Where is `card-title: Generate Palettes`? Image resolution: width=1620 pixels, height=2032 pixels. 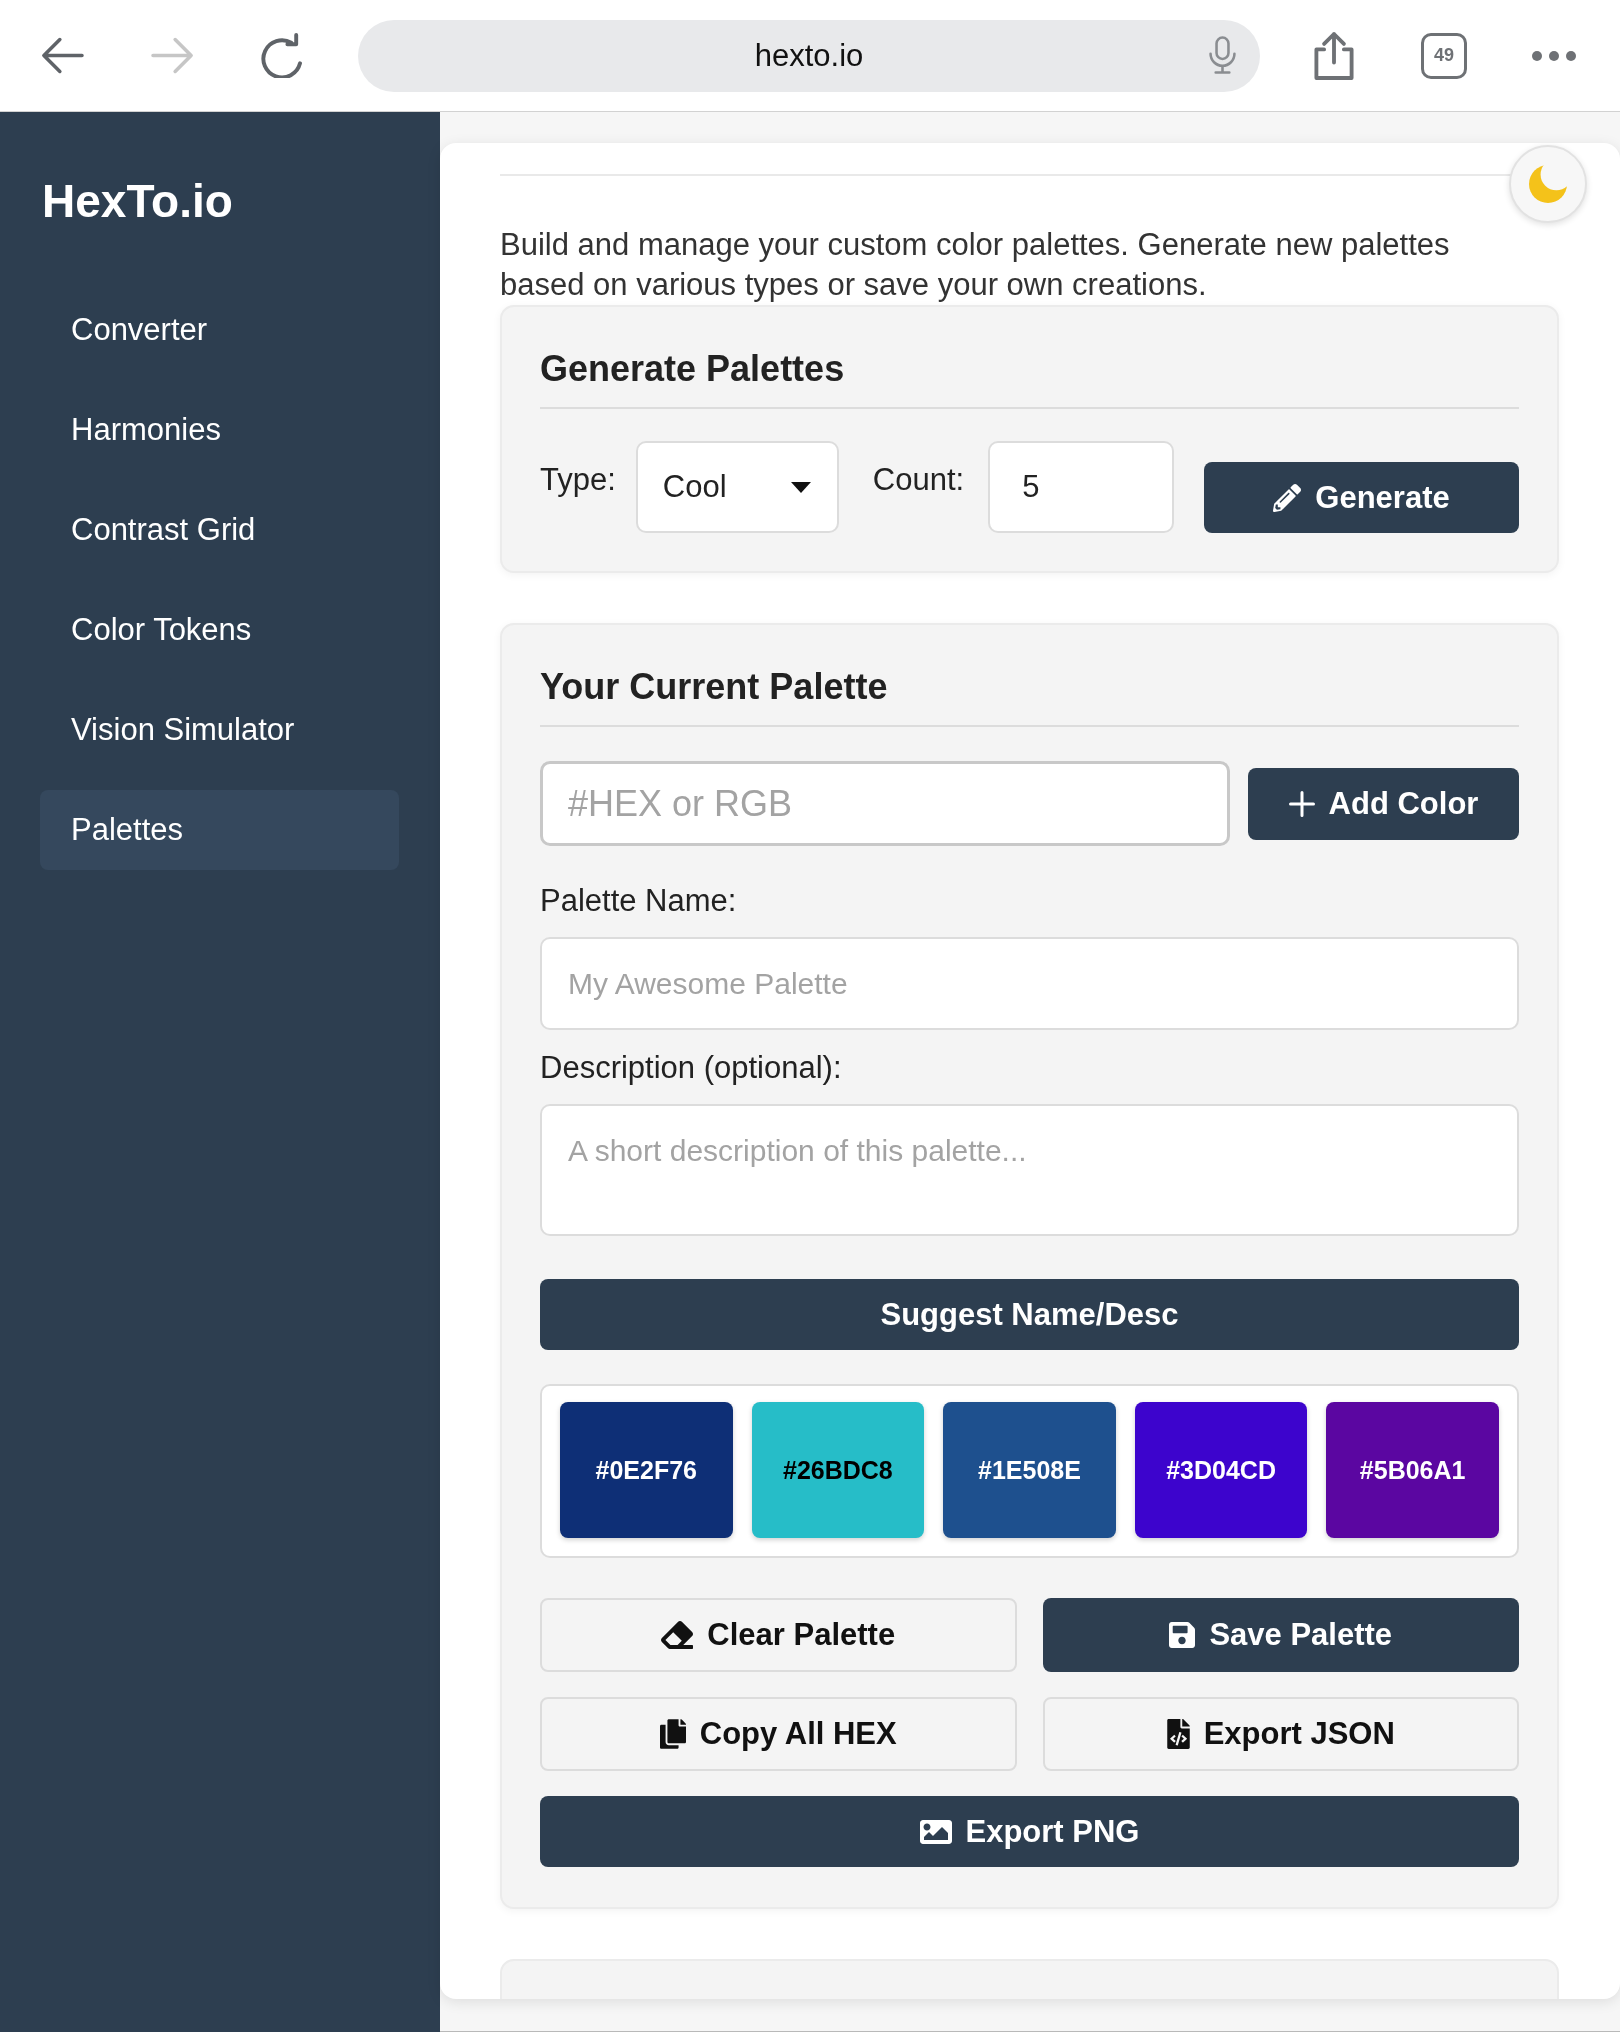
card-title: Generate Palettes is located at coordinates (1029, 377).